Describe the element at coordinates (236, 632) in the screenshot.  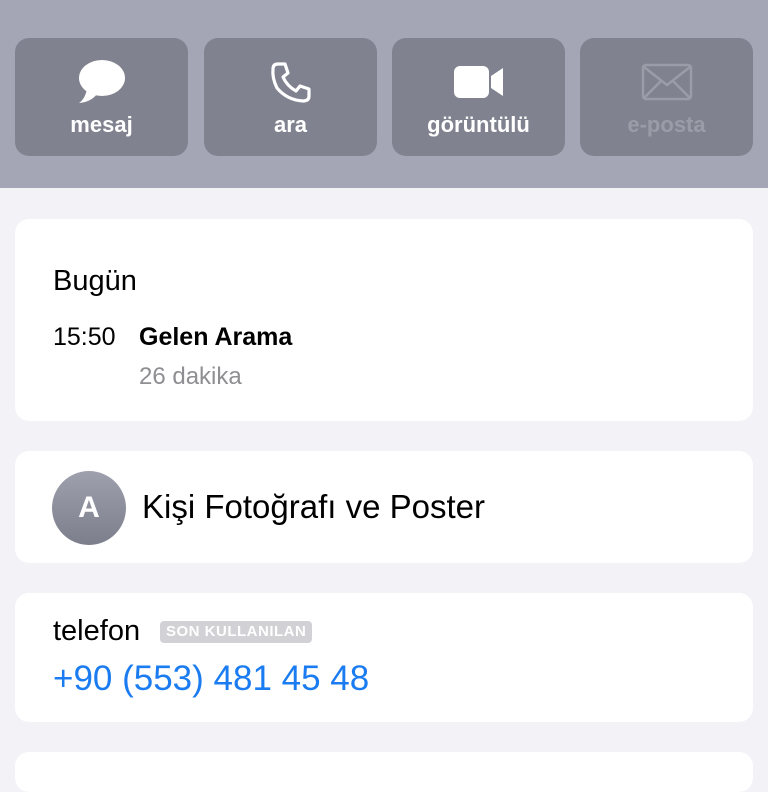
I see `recently-used-badge: SON KULLANILAN` at that location.